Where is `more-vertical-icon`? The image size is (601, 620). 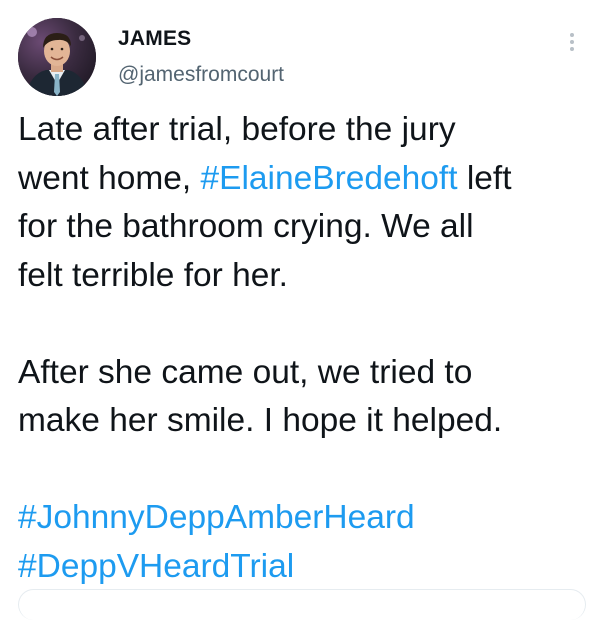
more-vertical-icon is located at coordinates (572, 42).